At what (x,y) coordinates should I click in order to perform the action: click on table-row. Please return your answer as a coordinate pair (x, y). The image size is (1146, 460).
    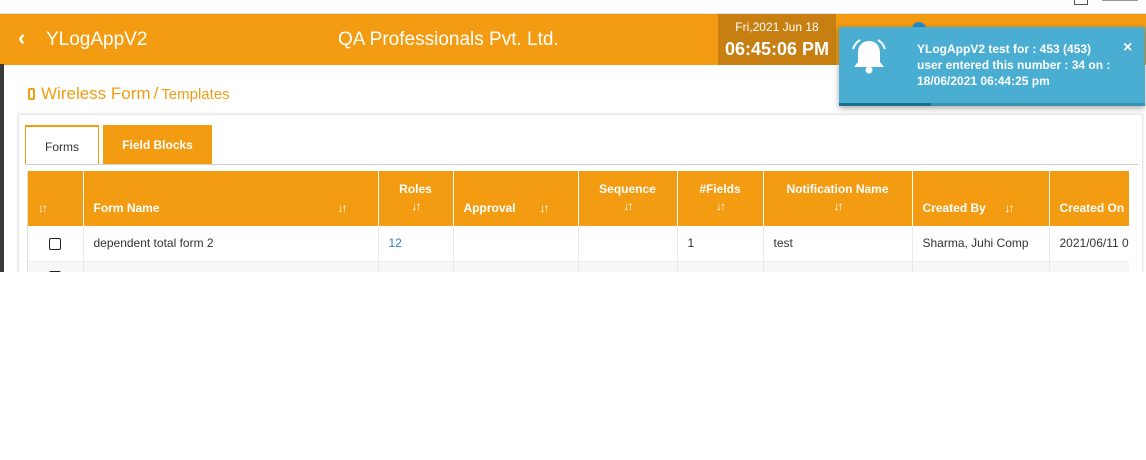
    Looking at the image, I should click on (578, 266).